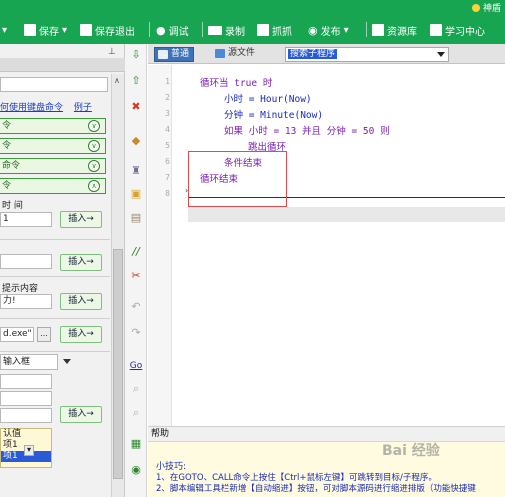 The height and width of the screenshot is (497, 505). What do you see at coordinates (411, 451) in the screenshot?
I see `watermark: Bai 经验` at bounding box center [411, 451].